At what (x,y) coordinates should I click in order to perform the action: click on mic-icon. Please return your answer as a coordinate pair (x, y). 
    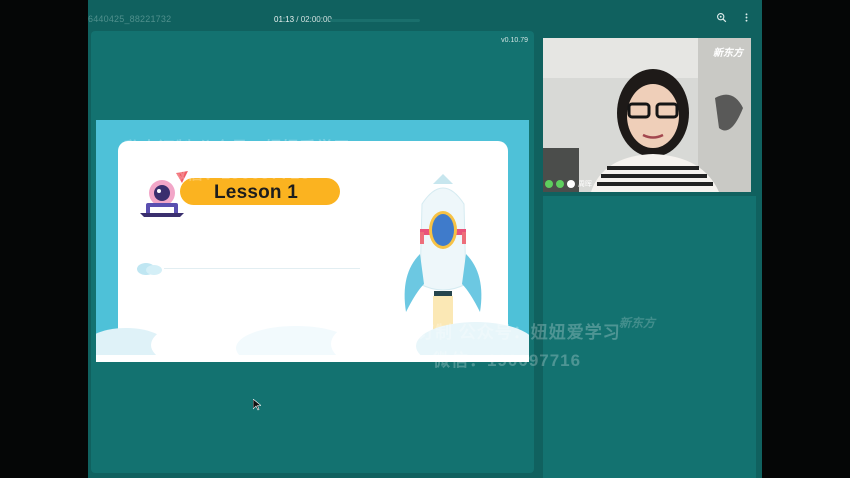
    Looking at the image, I should click on (549, 184).